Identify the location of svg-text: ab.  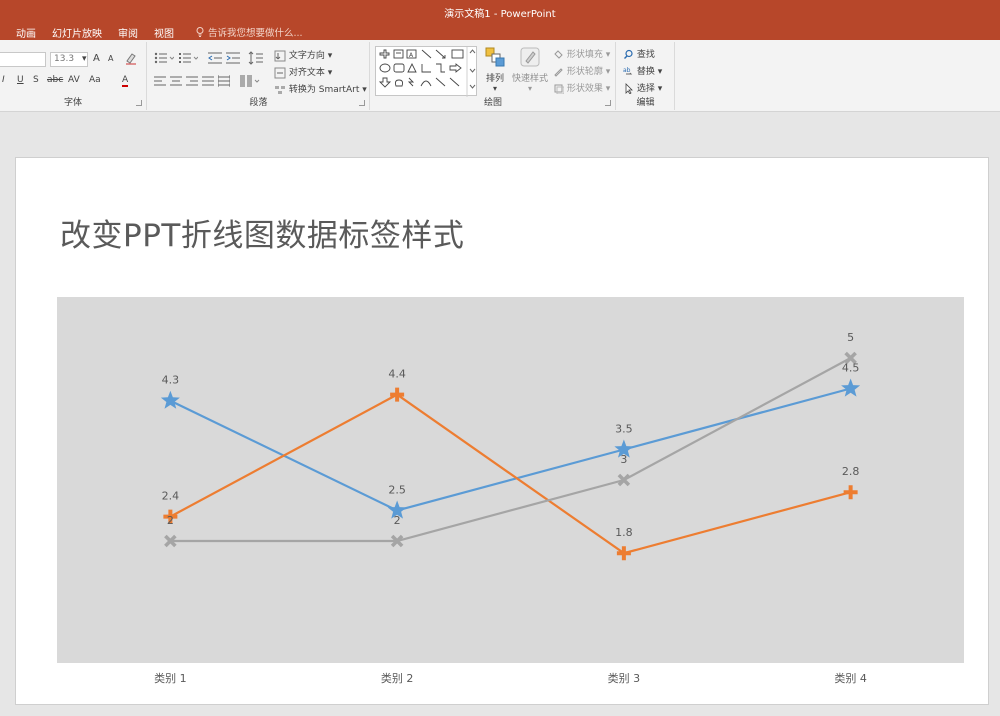
(627, 70).